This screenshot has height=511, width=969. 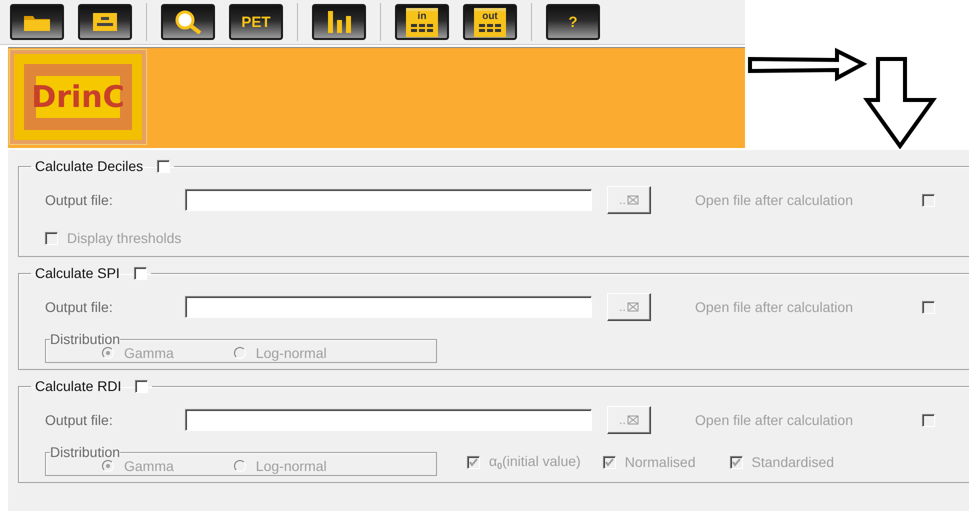 I want to click on app-logo: DrinC, so click(x=78, y=97).